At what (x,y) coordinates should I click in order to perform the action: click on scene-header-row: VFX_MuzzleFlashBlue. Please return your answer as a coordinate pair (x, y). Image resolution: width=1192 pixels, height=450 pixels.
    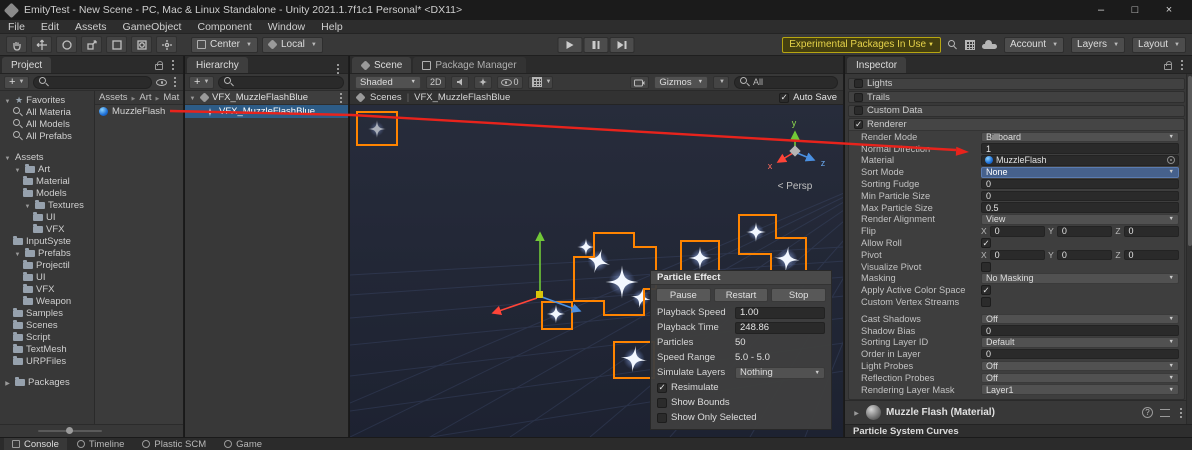
    Looking at the image, I should click on (266, 98).